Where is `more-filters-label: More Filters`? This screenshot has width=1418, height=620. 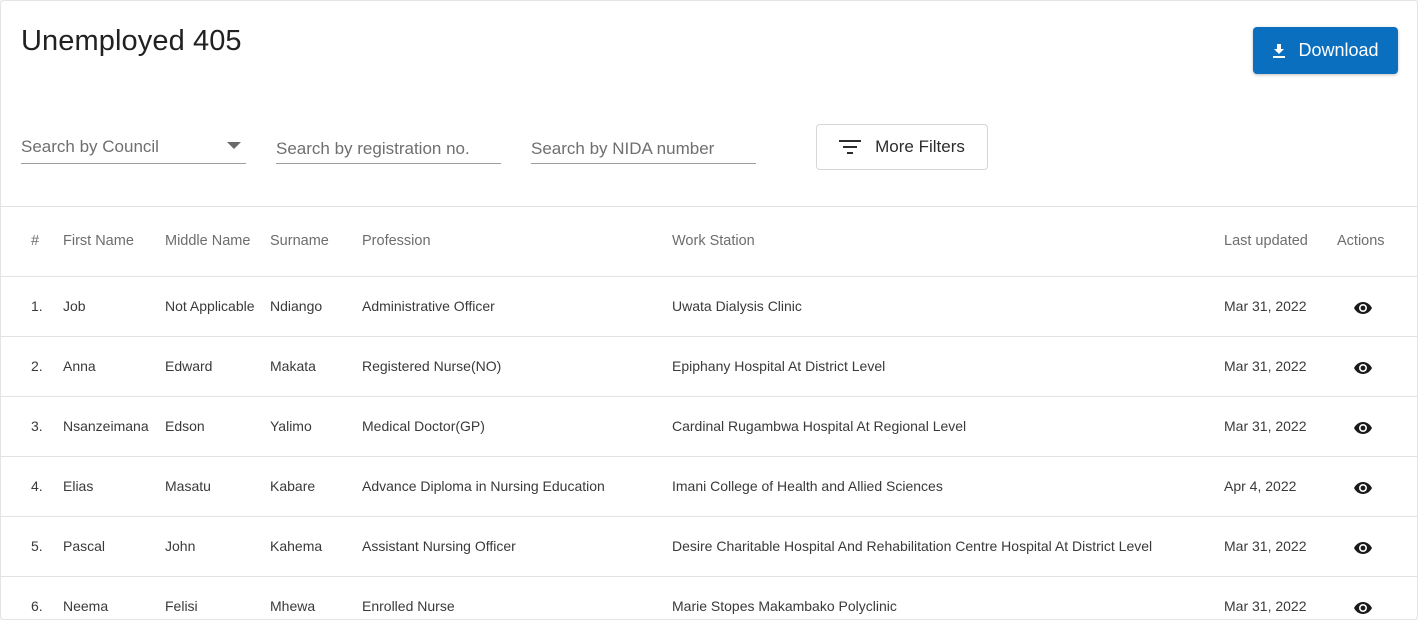 more-filters-label: More Filters is located at coordinates (920, 146).